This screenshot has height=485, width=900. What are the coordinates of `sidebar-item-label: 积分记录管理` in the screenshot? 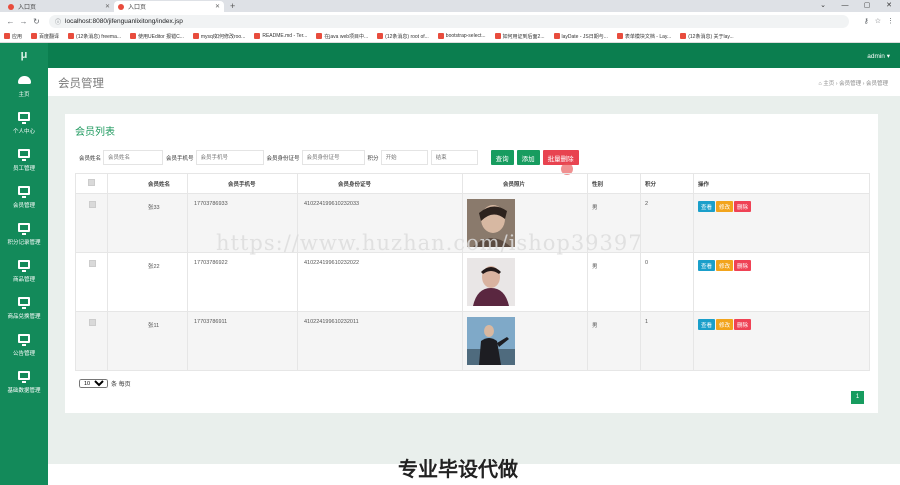 It's located at (24, 243).